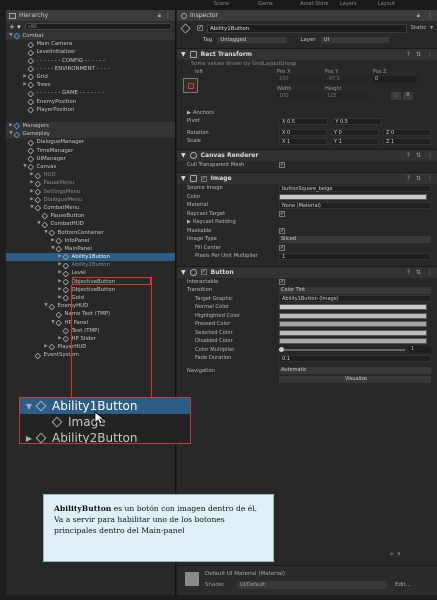  What do you see at coordinates (90, 151) in the screenshot?
I see `hierarchy-row: TimeManager` at bounding box center [90, 151].